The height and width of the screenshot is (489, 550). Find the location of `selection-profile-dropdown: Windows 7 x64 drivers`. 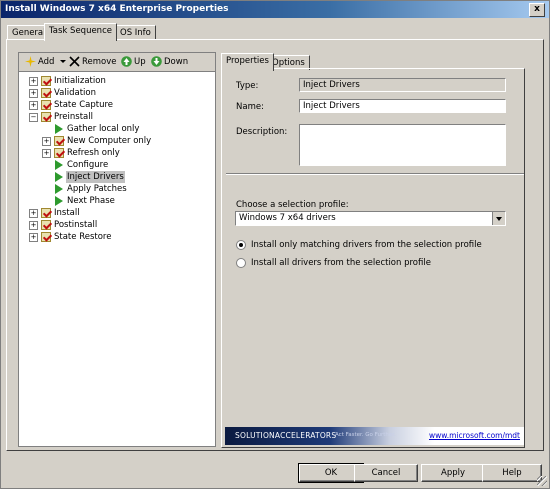

selection-profile-dropdown: Windows 7 x64 drivers is located at coordinates (370, 218).